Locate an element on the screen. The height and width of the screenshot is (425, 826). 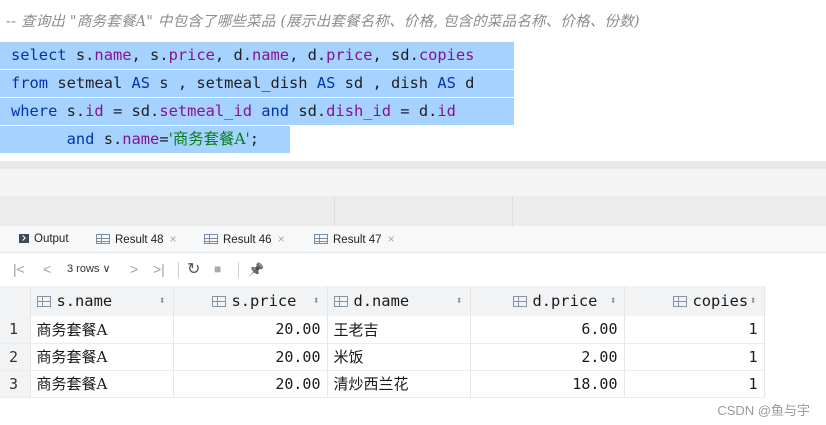
table-row: 2 商务套餐A 20.00 米饭 2.00 1 is located at coordinates (382, 357).